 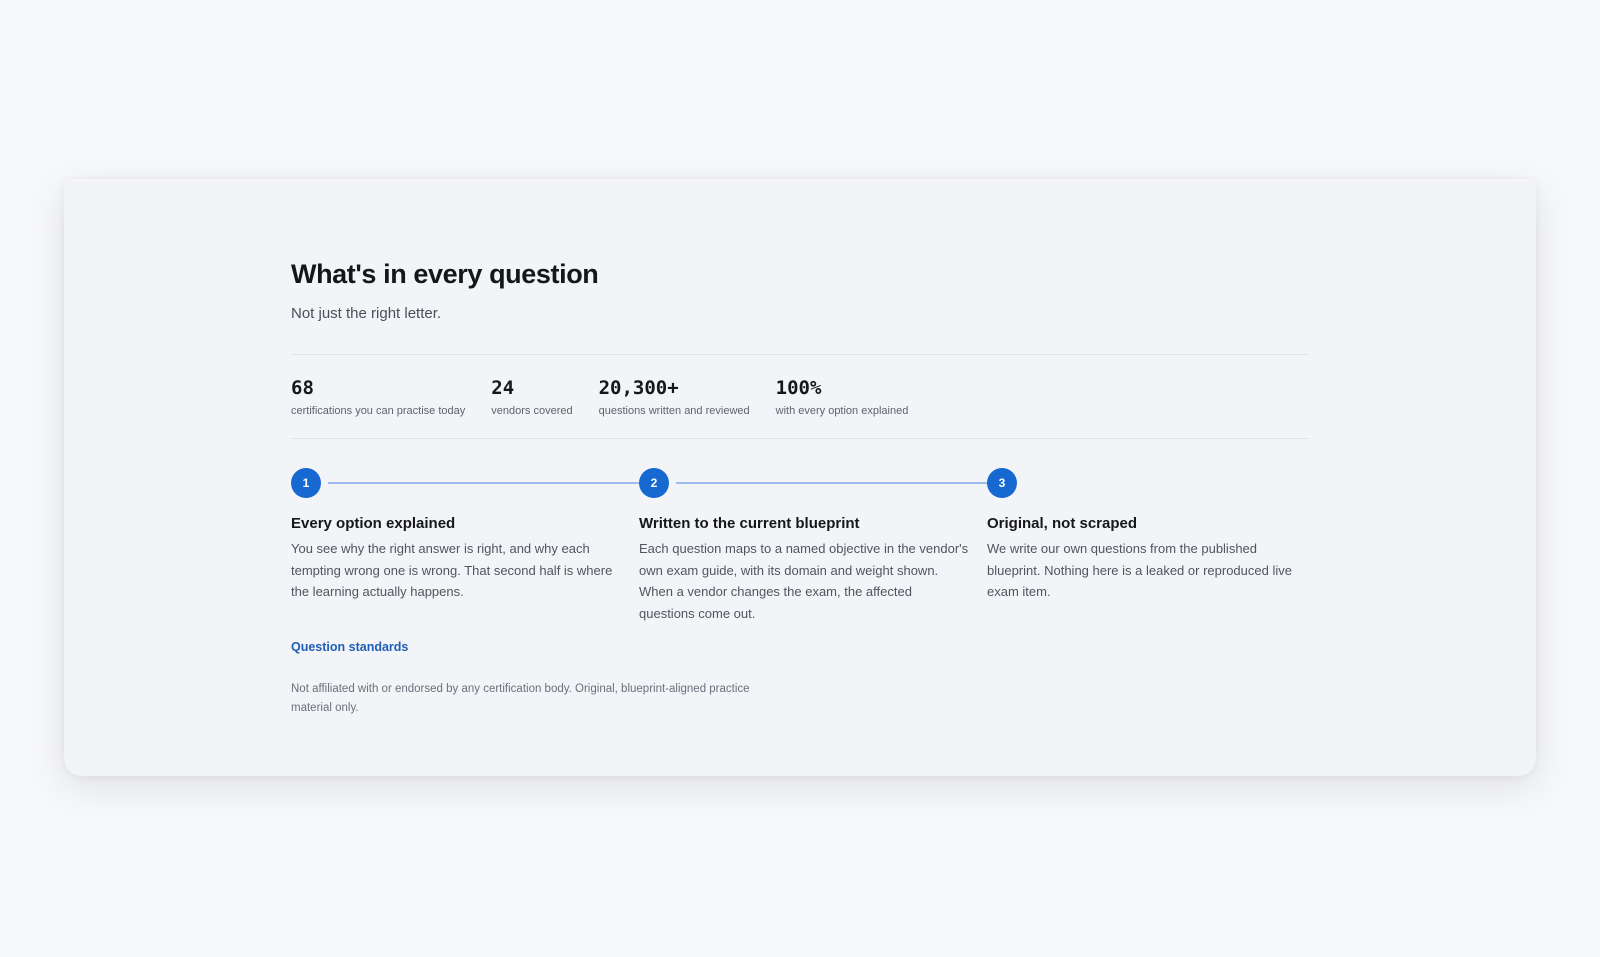 What do you see at coordinates (1002, 483) in the screenshot?
I see `step-number-badge: 3` at bounding box center [1002, 483].